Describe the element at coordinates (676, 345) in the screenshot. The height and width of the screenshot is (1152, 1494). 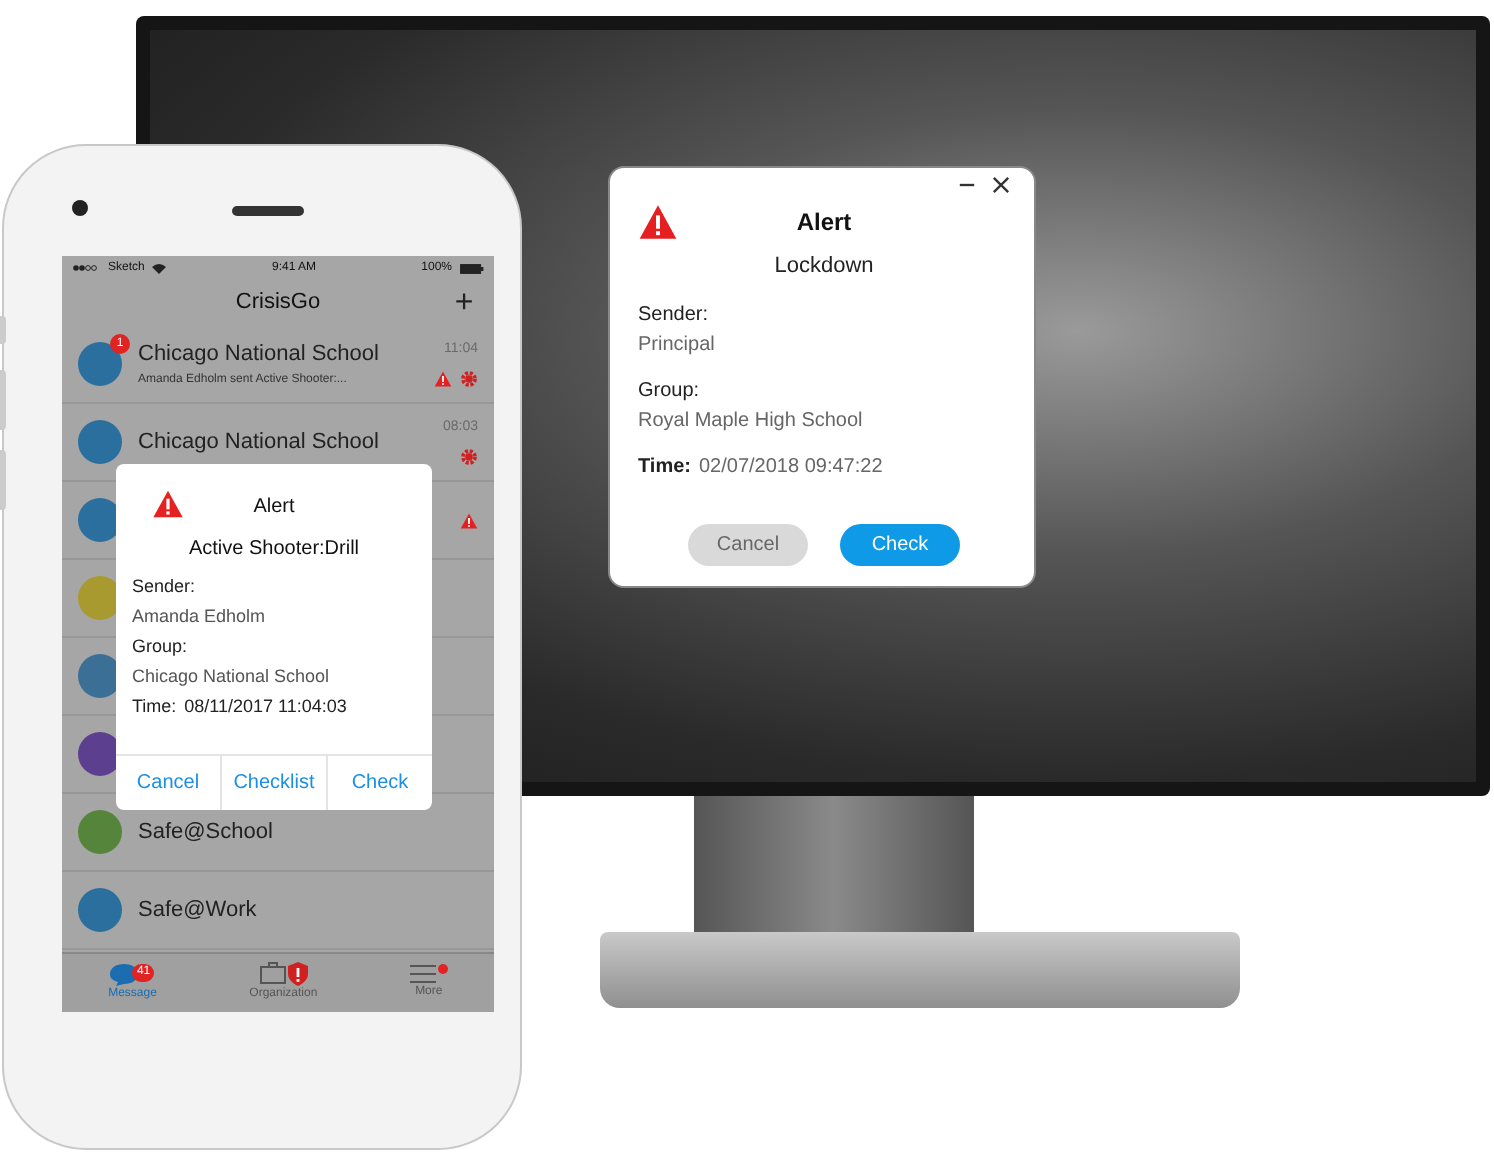
I see `field-value: Principal` at that location.